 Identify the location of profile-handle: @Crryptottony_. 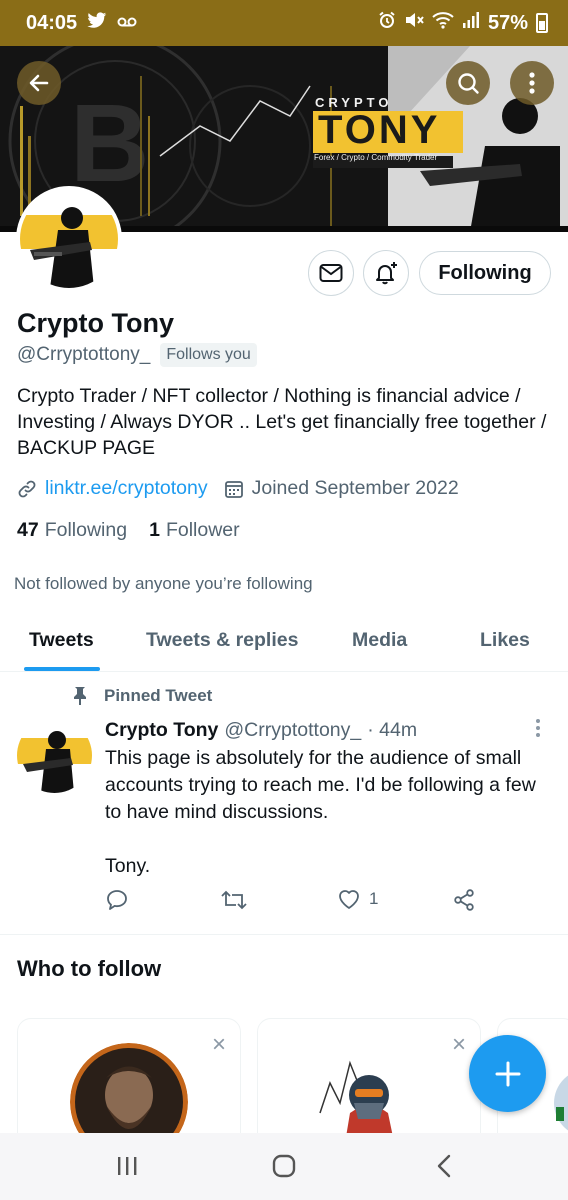
(84, 354).